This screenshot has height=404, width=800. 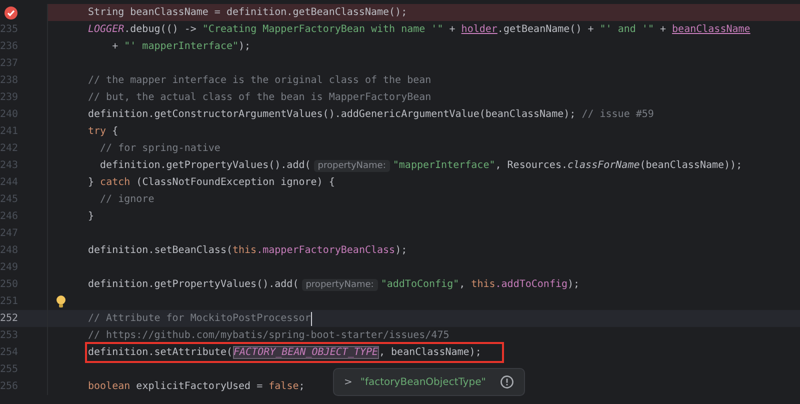 What do you see at coordinates (211, 182) in the screenshot?
I see `code-text: } catch (ClassNotFoundException ignore) {` at bounding box center [211, 182].